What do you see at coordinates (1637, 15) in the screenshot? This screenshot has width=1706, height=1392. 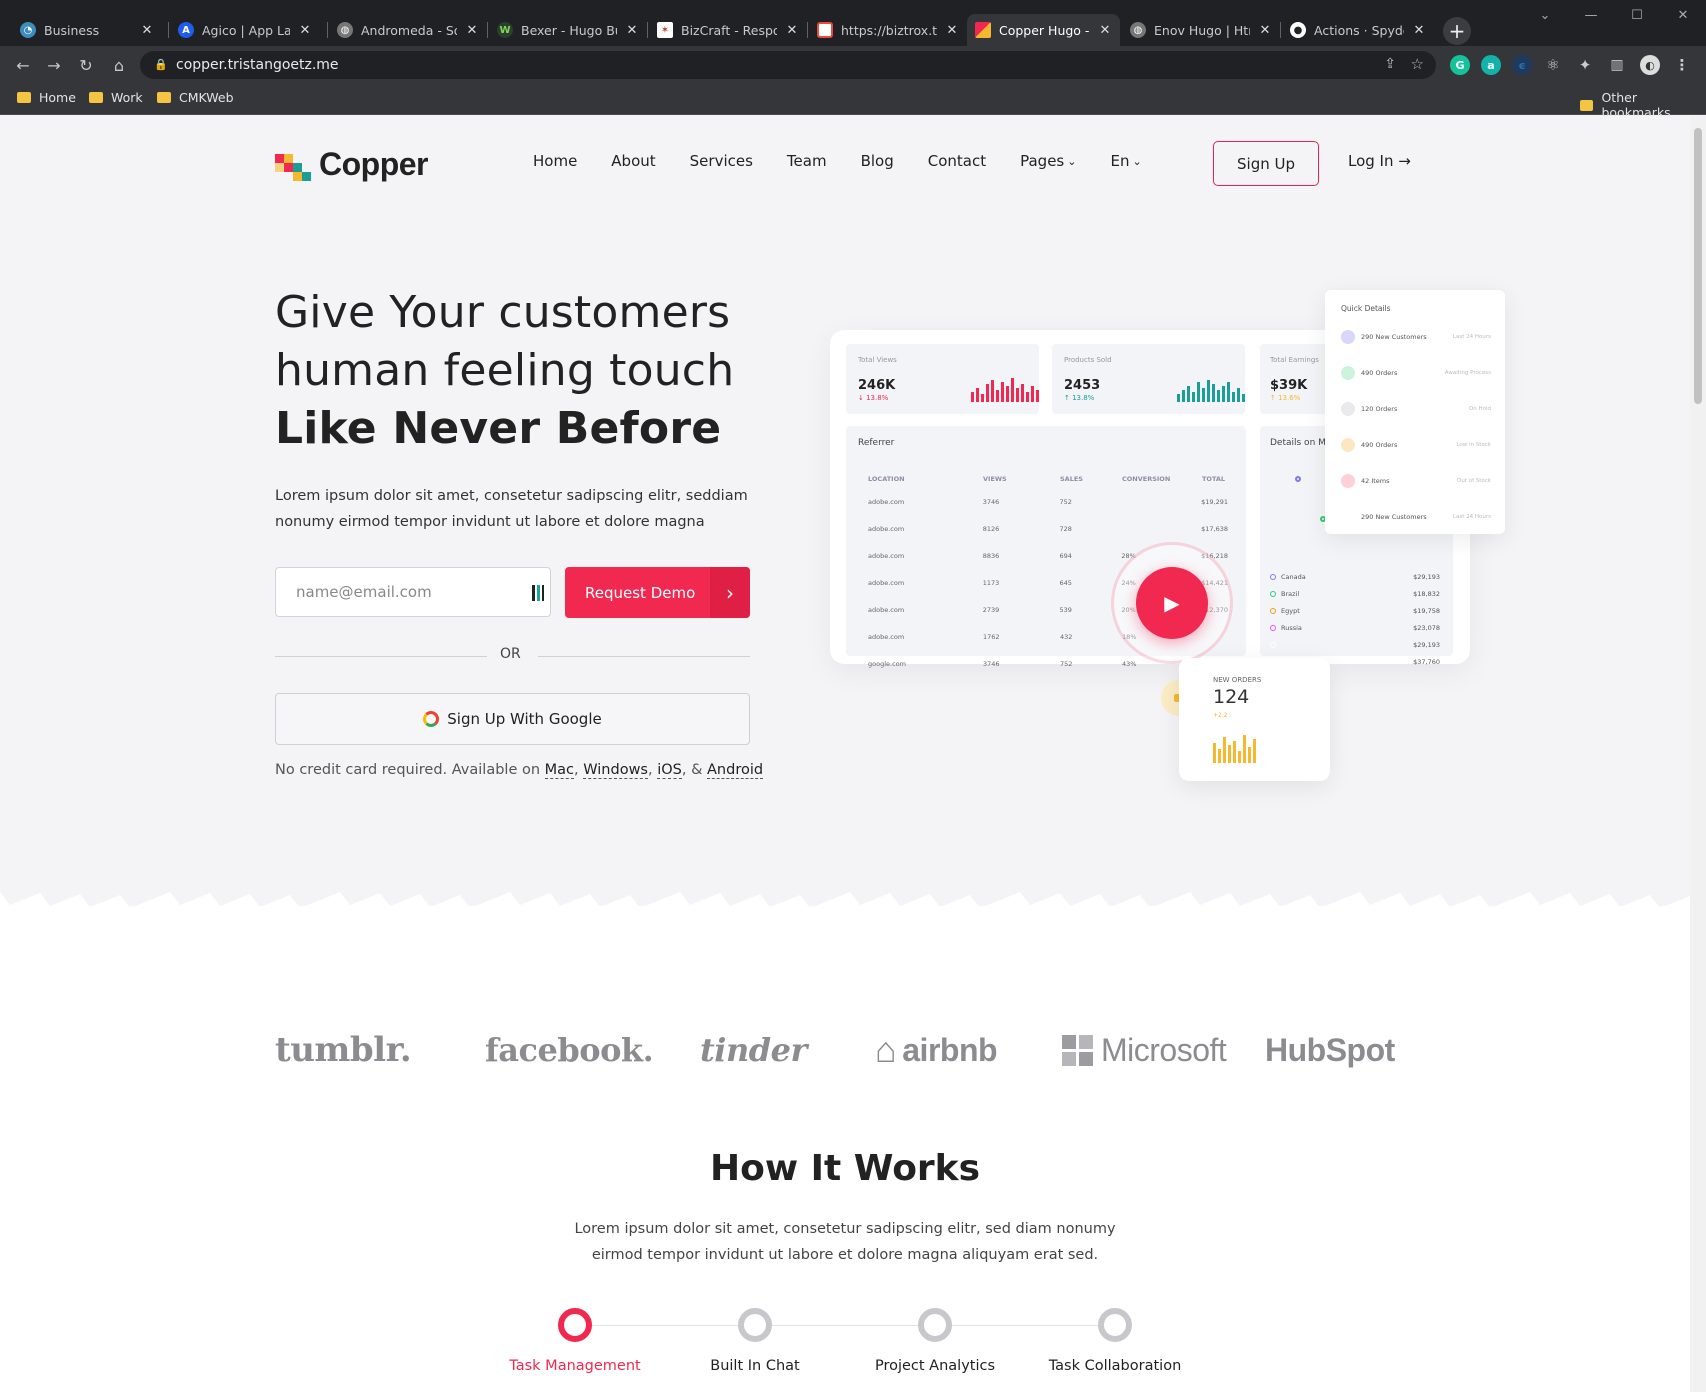 I see `maximize-button: ☐` at bounding box center [1637, 15].